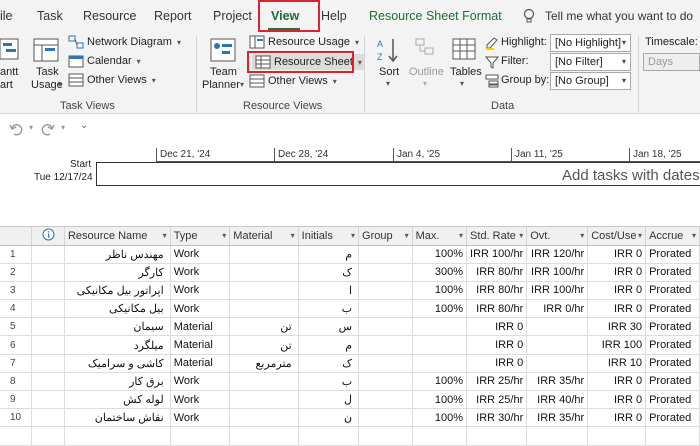 The image size is (700, 446). I want to click on cost-per-use-cell: IRR 30, so click(617, 327).